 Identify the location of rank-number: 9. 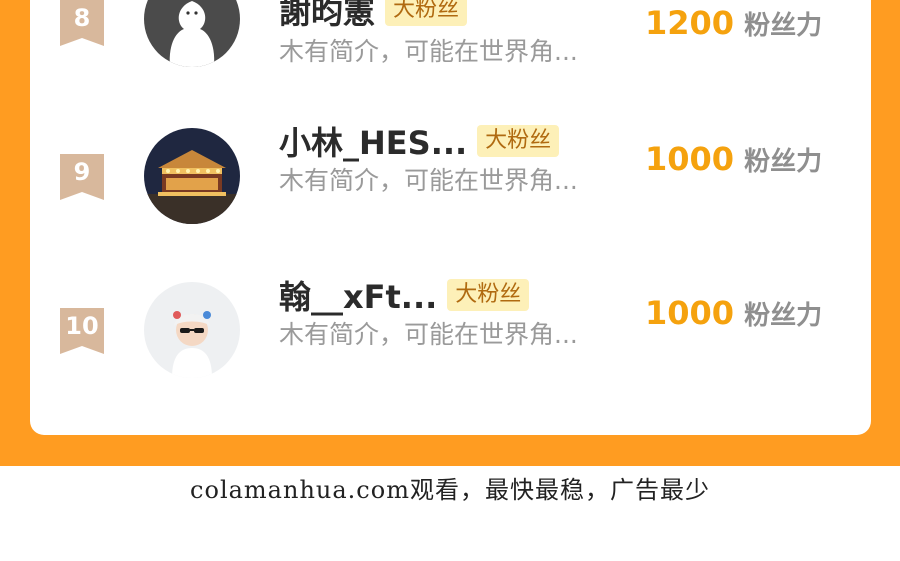
(82, 172).